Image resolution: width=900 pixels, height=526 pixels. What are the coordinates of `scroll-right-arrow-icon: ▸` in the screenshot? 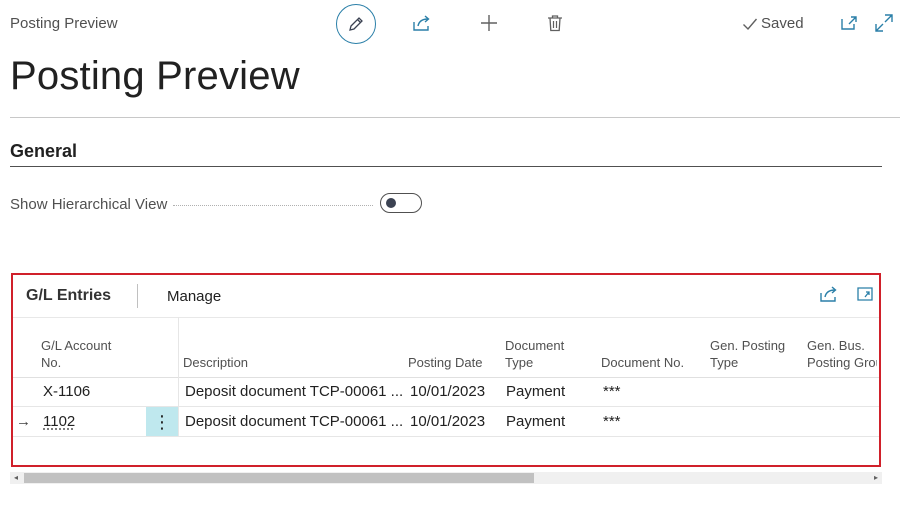 It's located at (876, 478).